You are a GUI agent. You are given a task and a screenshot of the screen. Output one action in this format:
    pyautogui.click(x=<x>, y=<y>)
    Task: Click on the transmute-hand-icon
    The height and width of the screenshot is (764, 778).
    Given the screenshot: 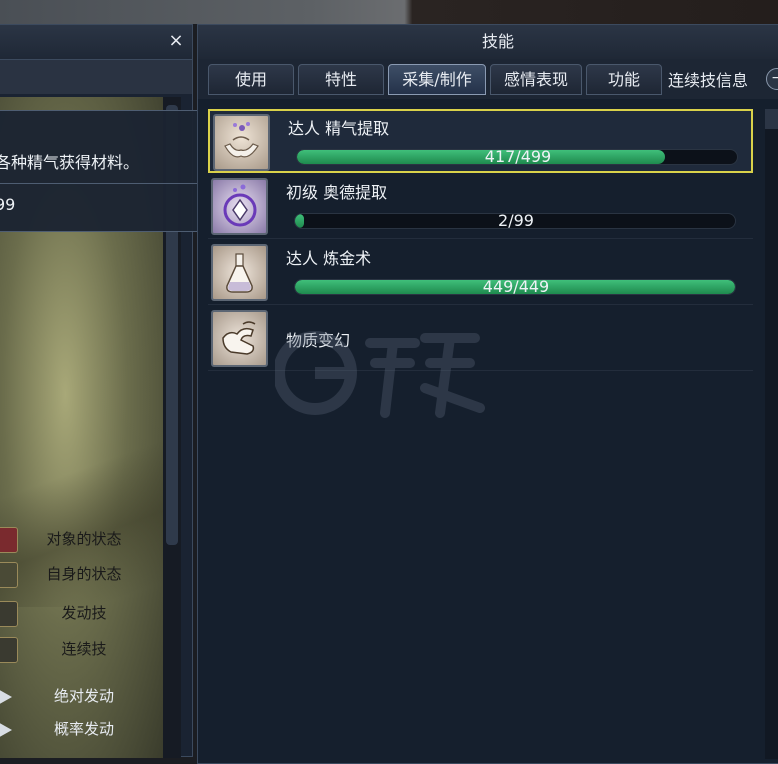 What is the action you would take?
    pyautogui.click(x=239, y=338)
    